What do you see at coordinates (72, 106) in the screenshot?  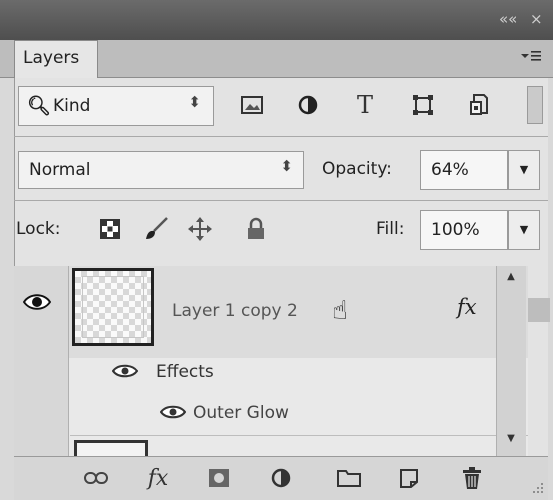 I see `filter-kind-label: Kind` at bounding box center [72, 106].